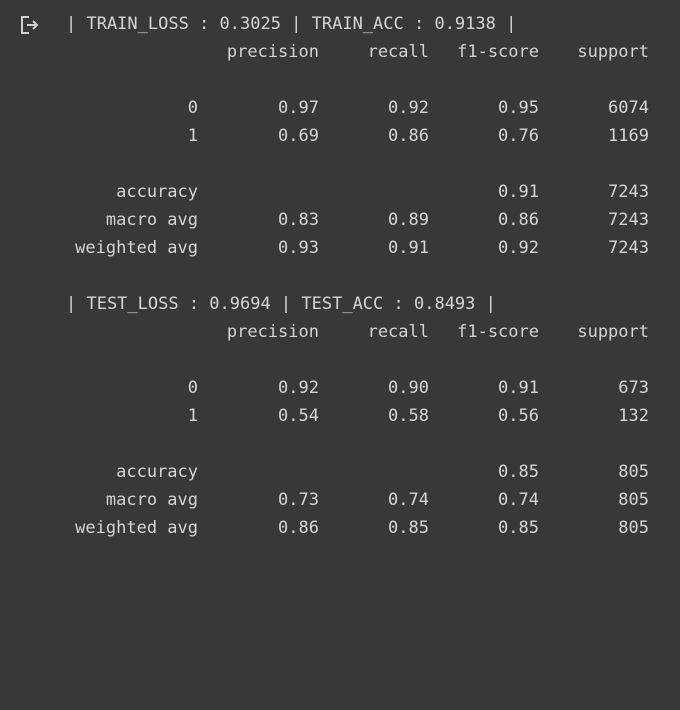 The width and height of the screenshot is (680, 710). I want to click on recall-value: 0.91, so click(408, 248).